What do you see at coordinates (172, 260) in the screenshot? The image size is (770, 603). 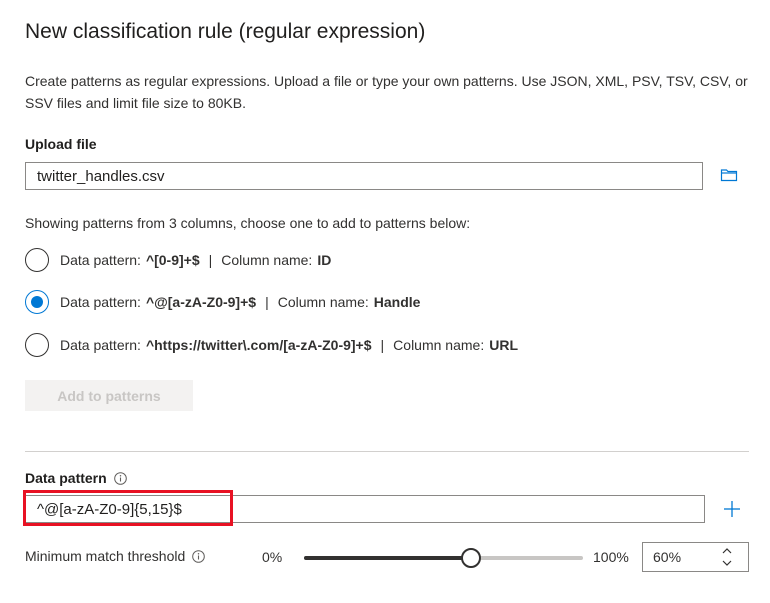 I see `option-pattern: ^[0-9]+$` at bounding box center [172, 260].